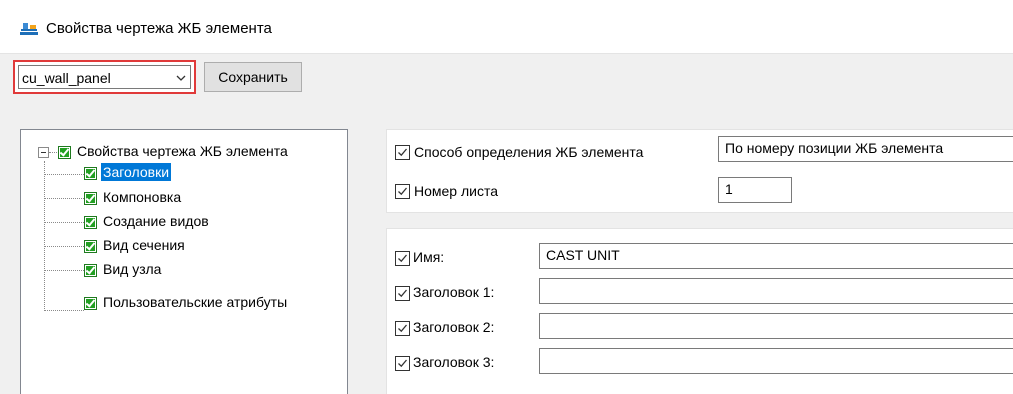  I want to click on title2-field, so click(776, 326).